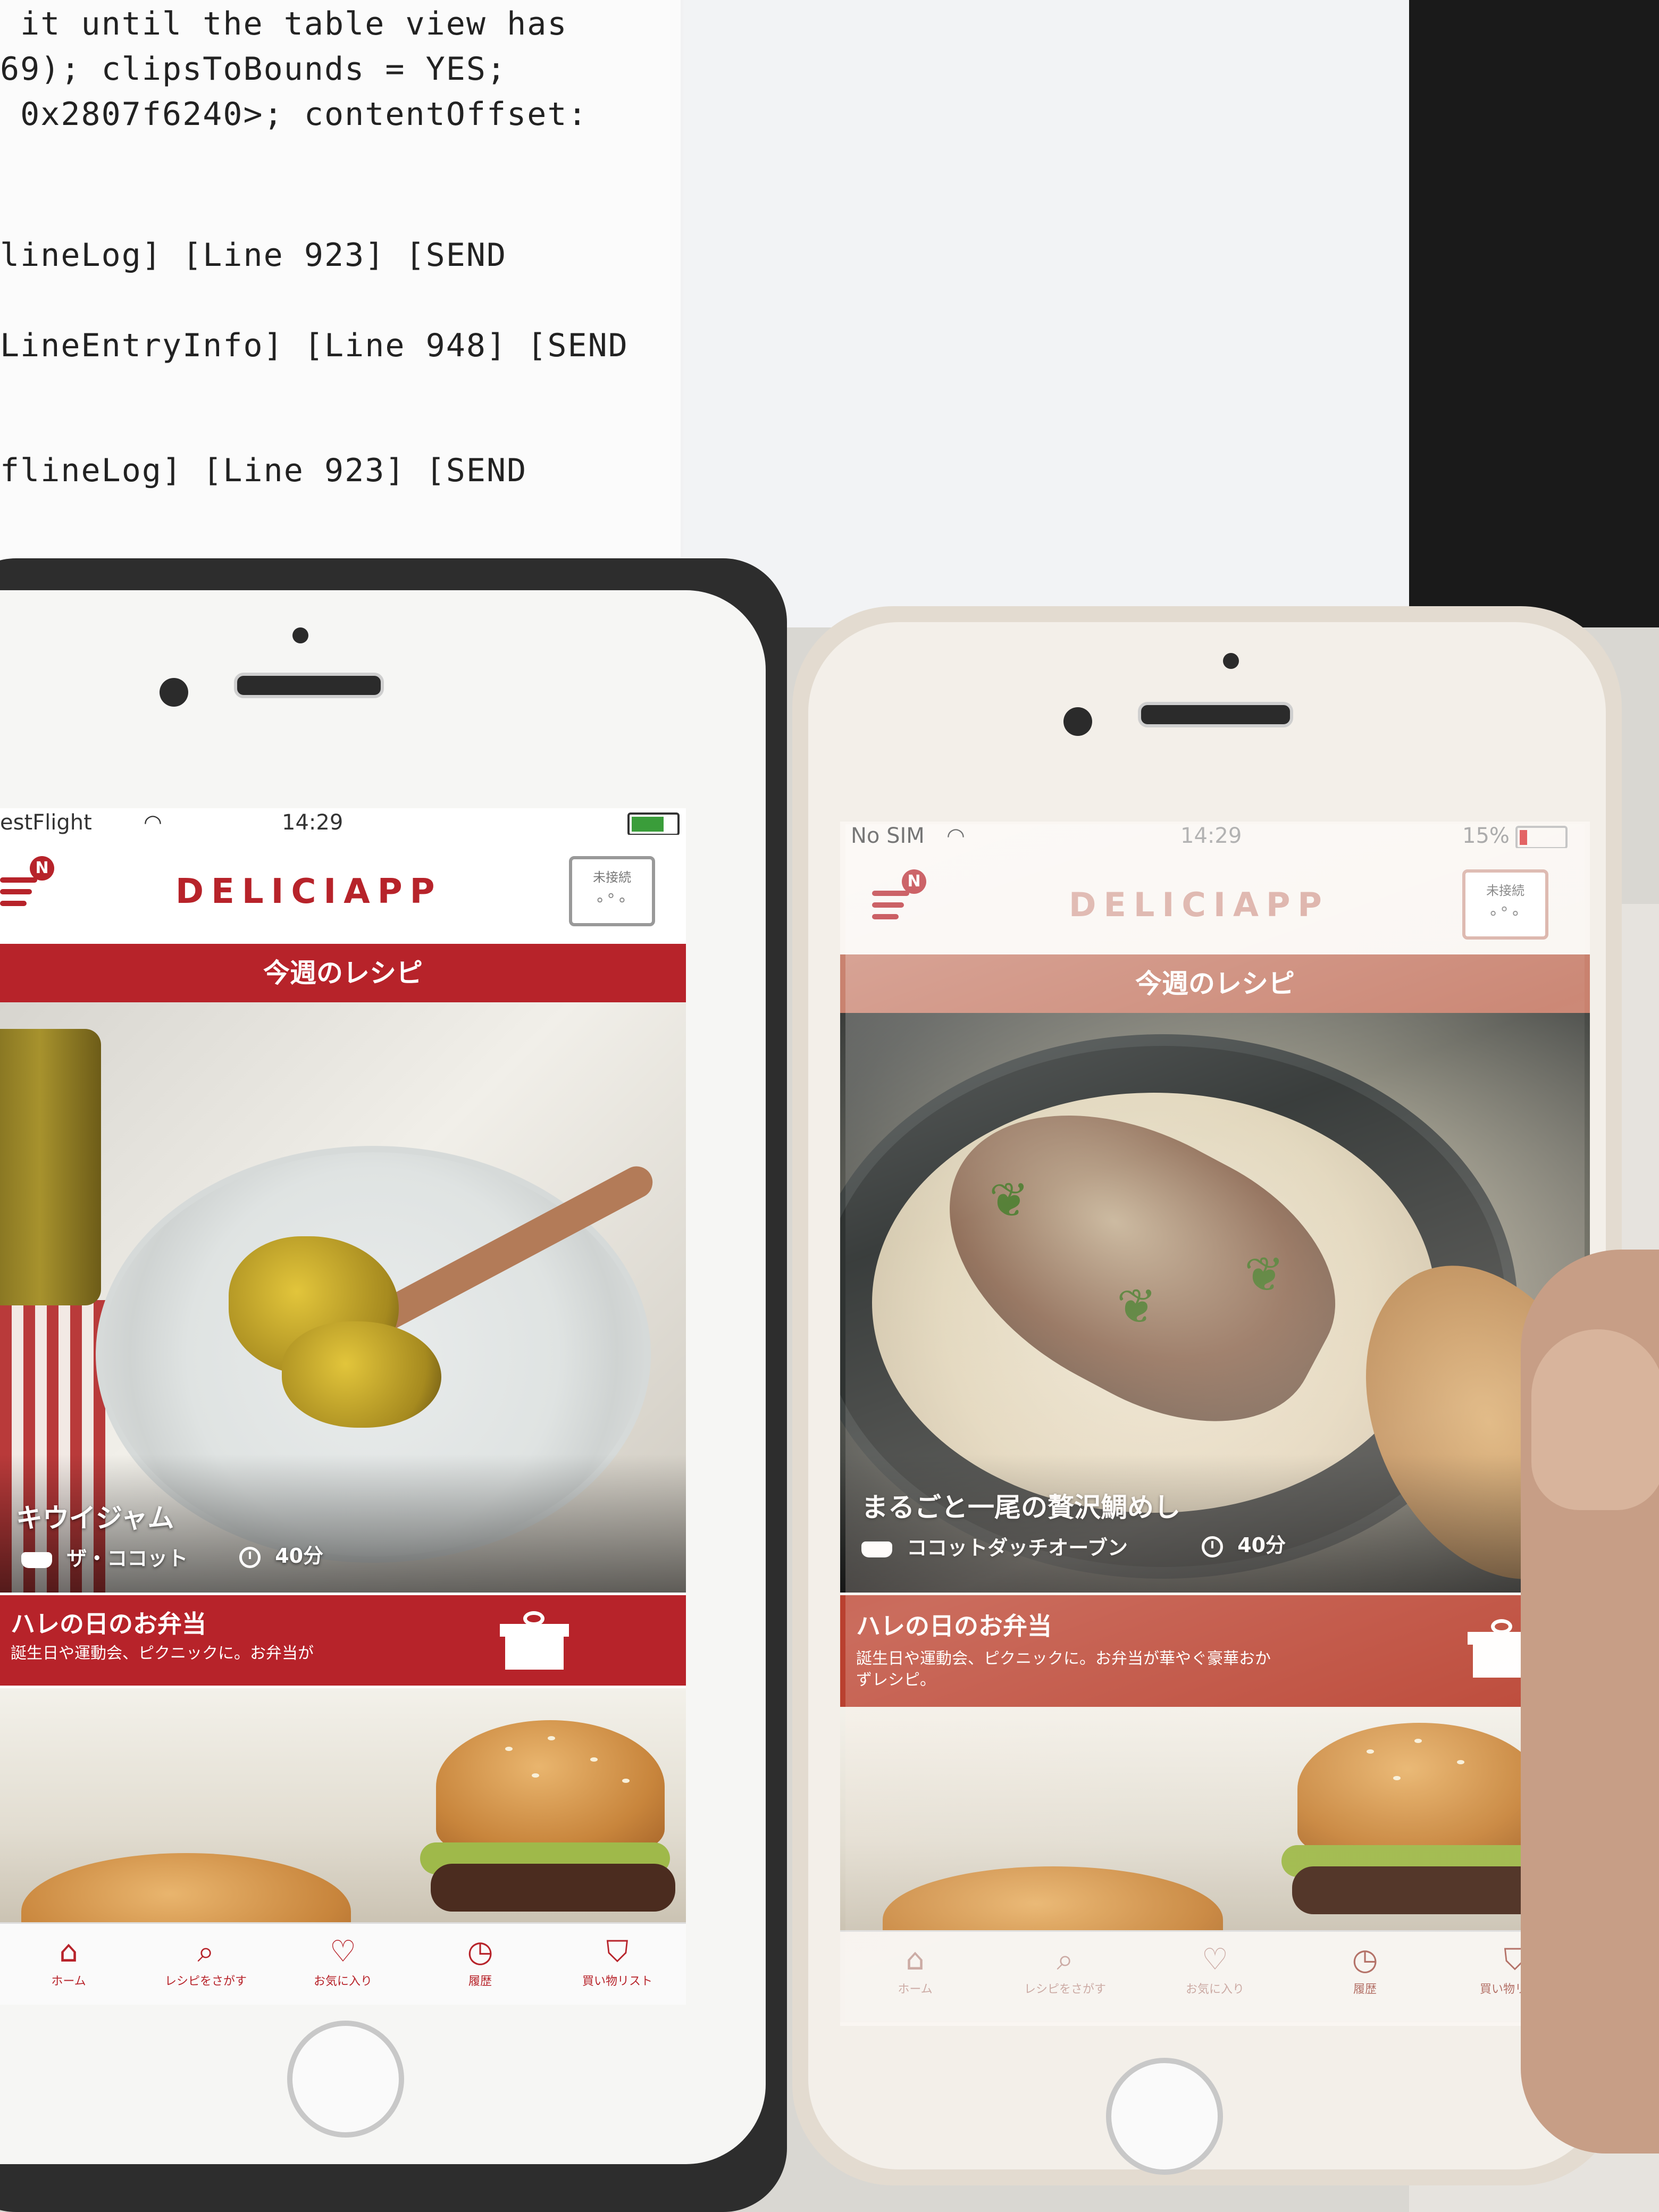 The width and height of the screenshot is (1659, 2212). I want to click on recipe-meta: ザ・ココット, so click(104, 1556).